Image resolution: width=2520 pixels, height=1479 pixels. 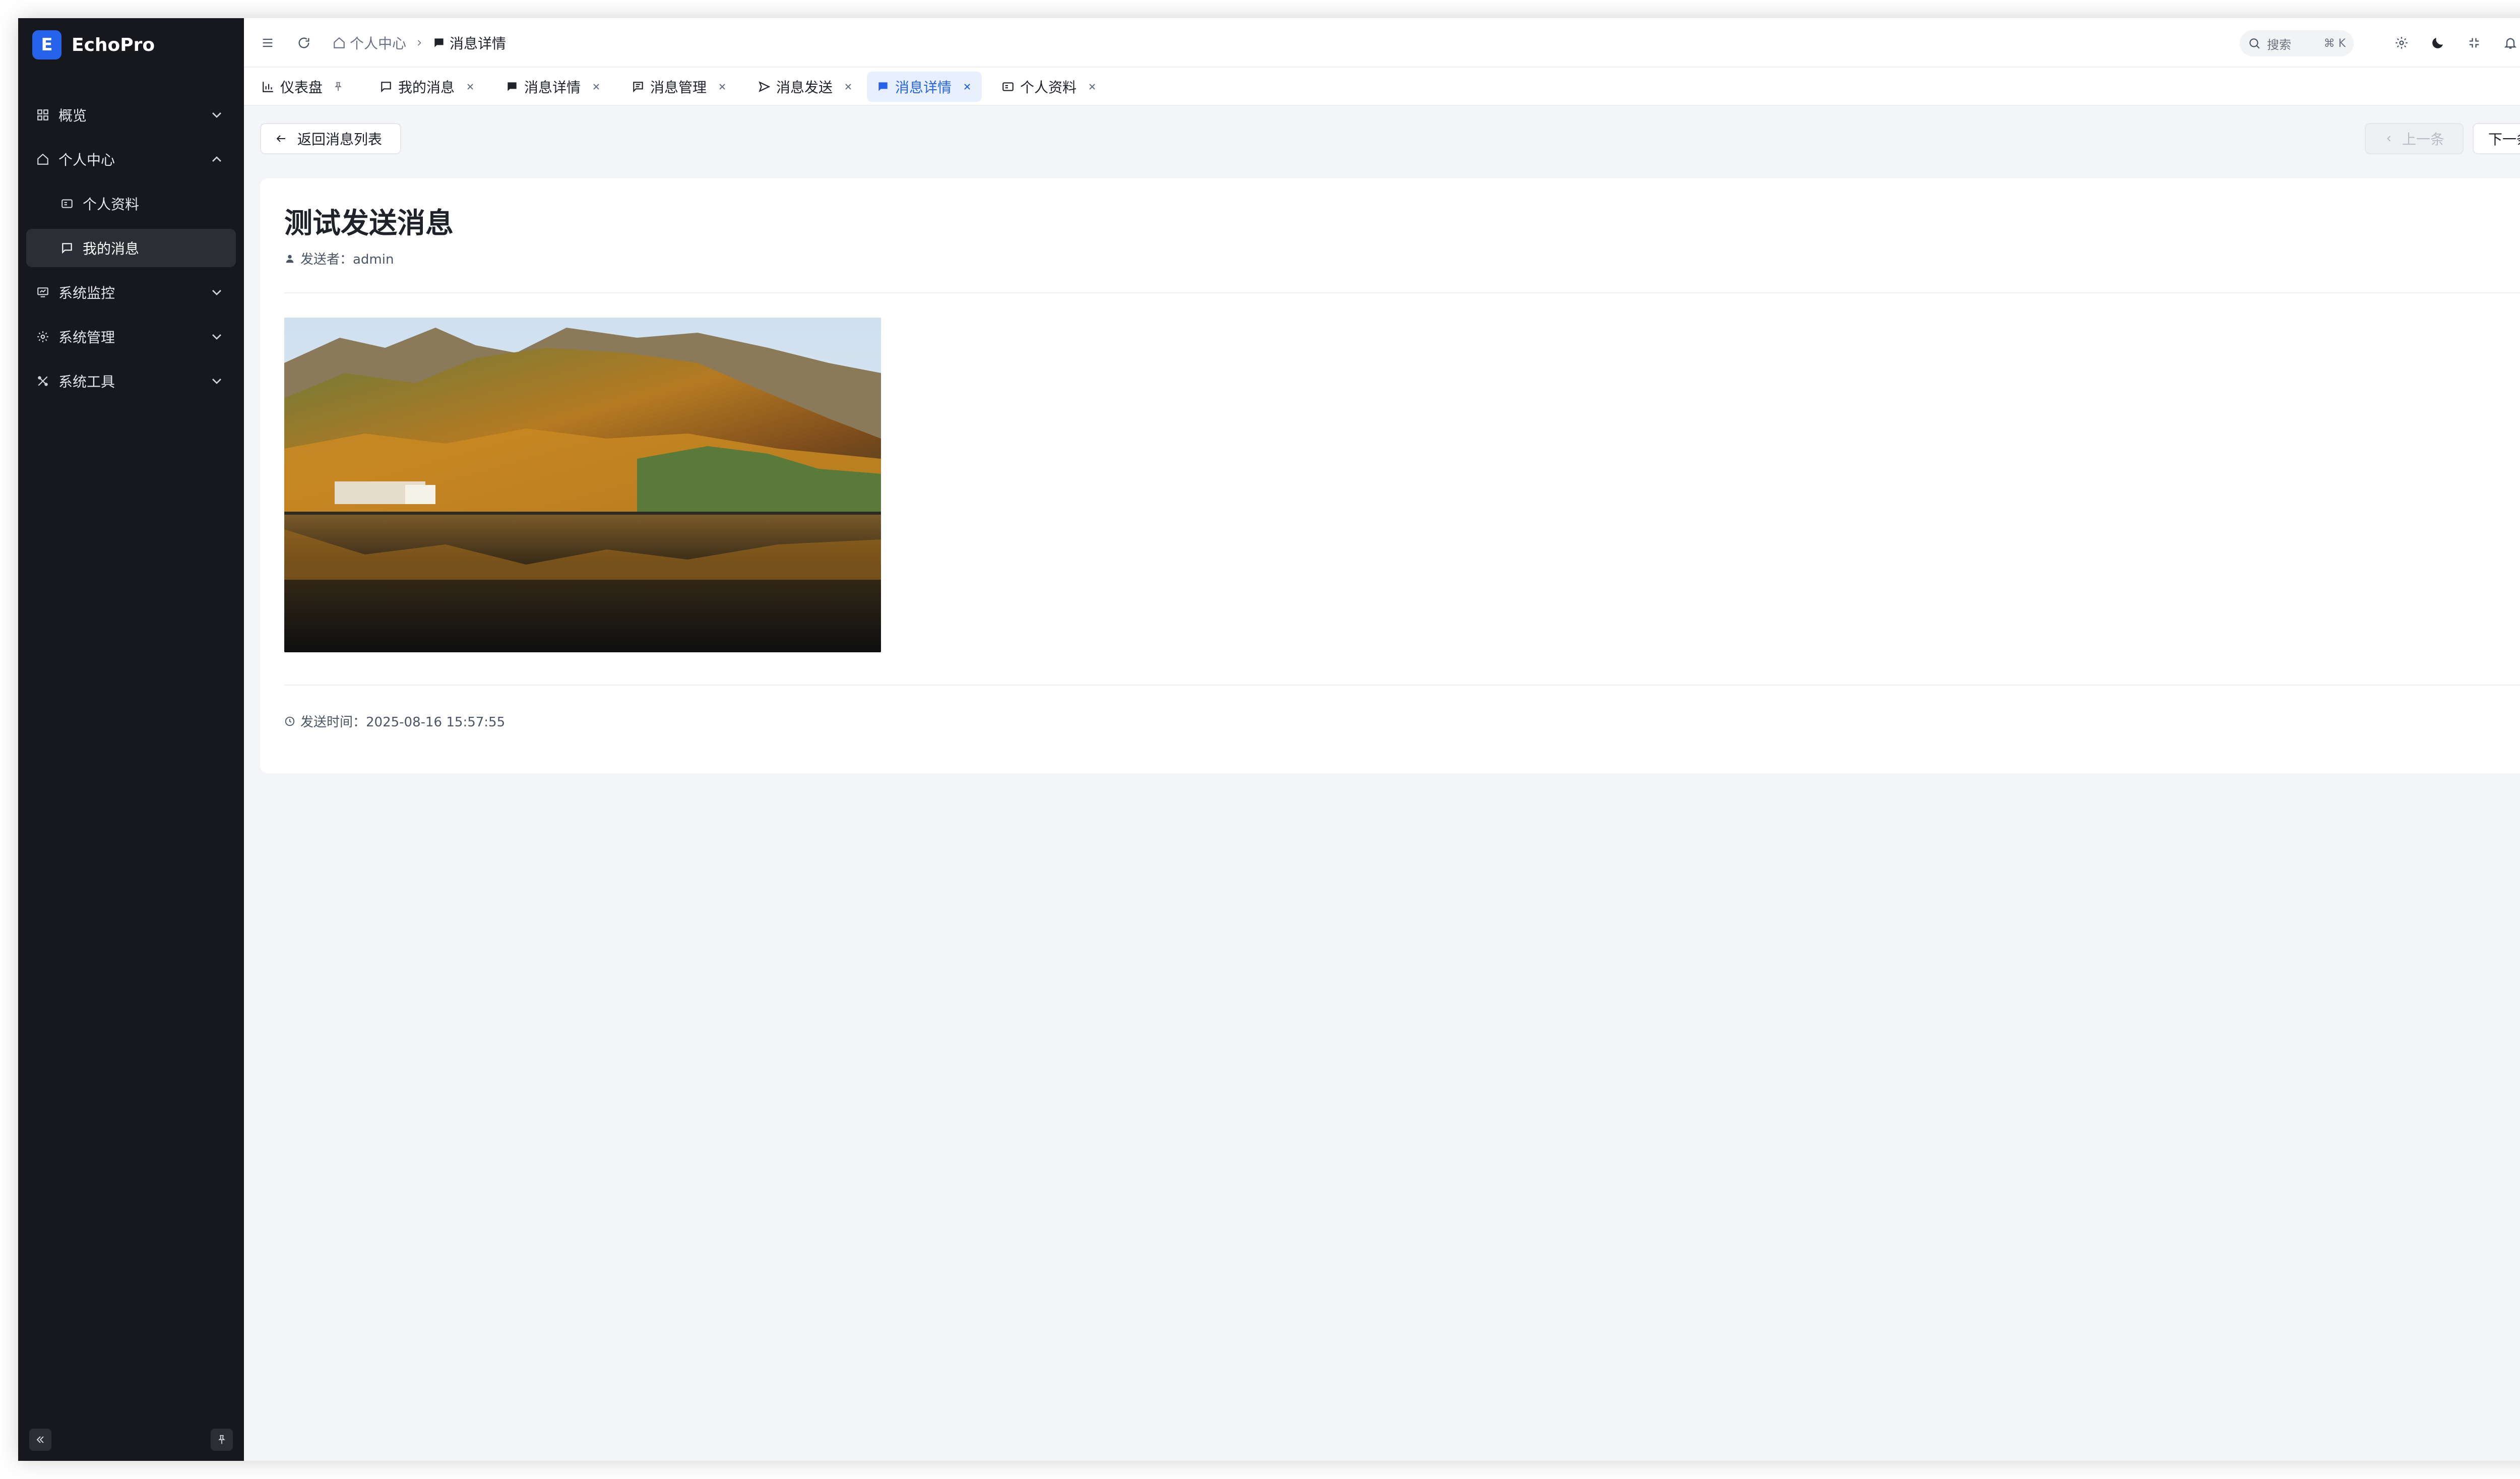 I want to click on grid-icon, so click(x=42, y=114).